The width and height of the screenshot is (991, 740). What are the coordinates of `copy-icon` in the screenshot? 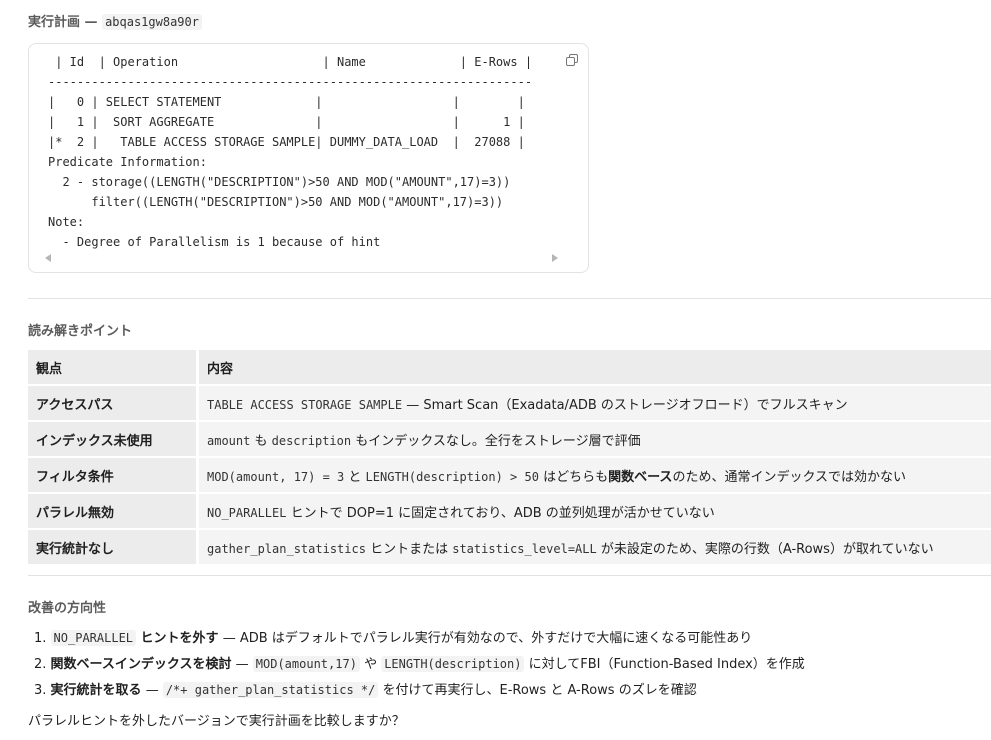 It's located at (572, 60).